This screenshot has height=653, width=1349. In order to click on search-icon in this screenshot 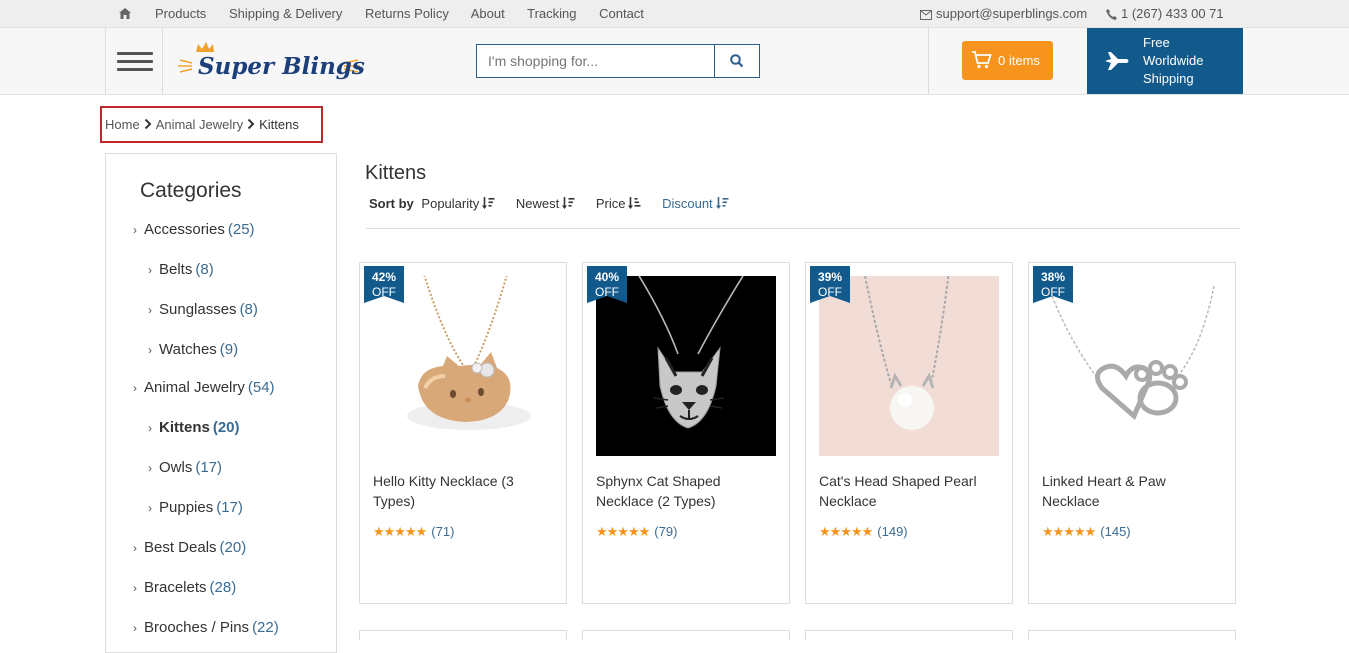, I will do `click(737, 61)`.